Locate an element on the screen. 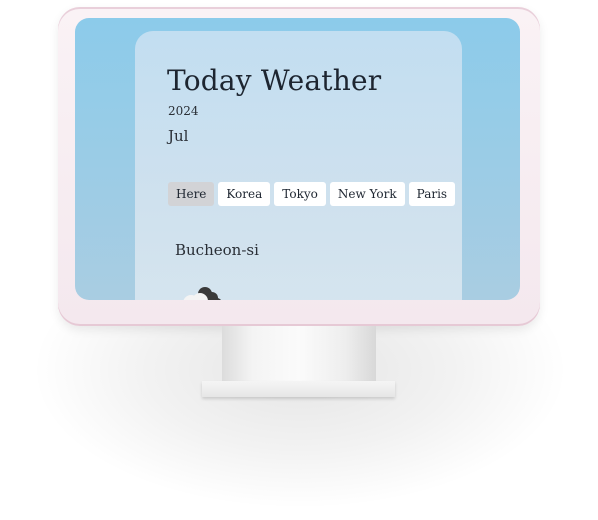 The height and width of the screenshot is (520, 598). tab-paris: Paris is located at coordinates (432, 194).